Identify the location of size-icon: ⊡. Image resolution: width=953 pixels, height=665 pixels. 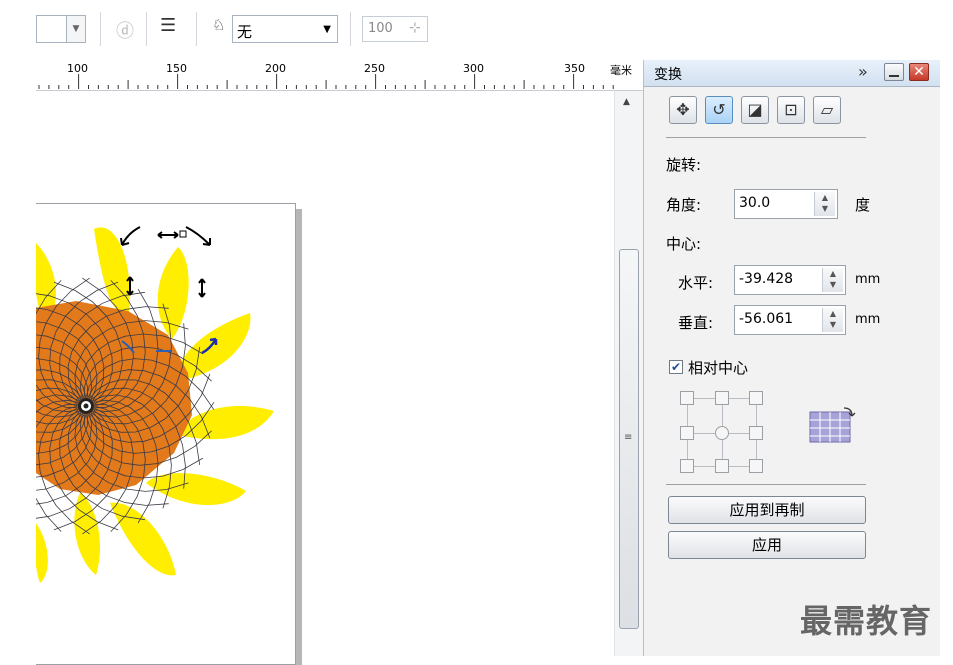
(791, 109).